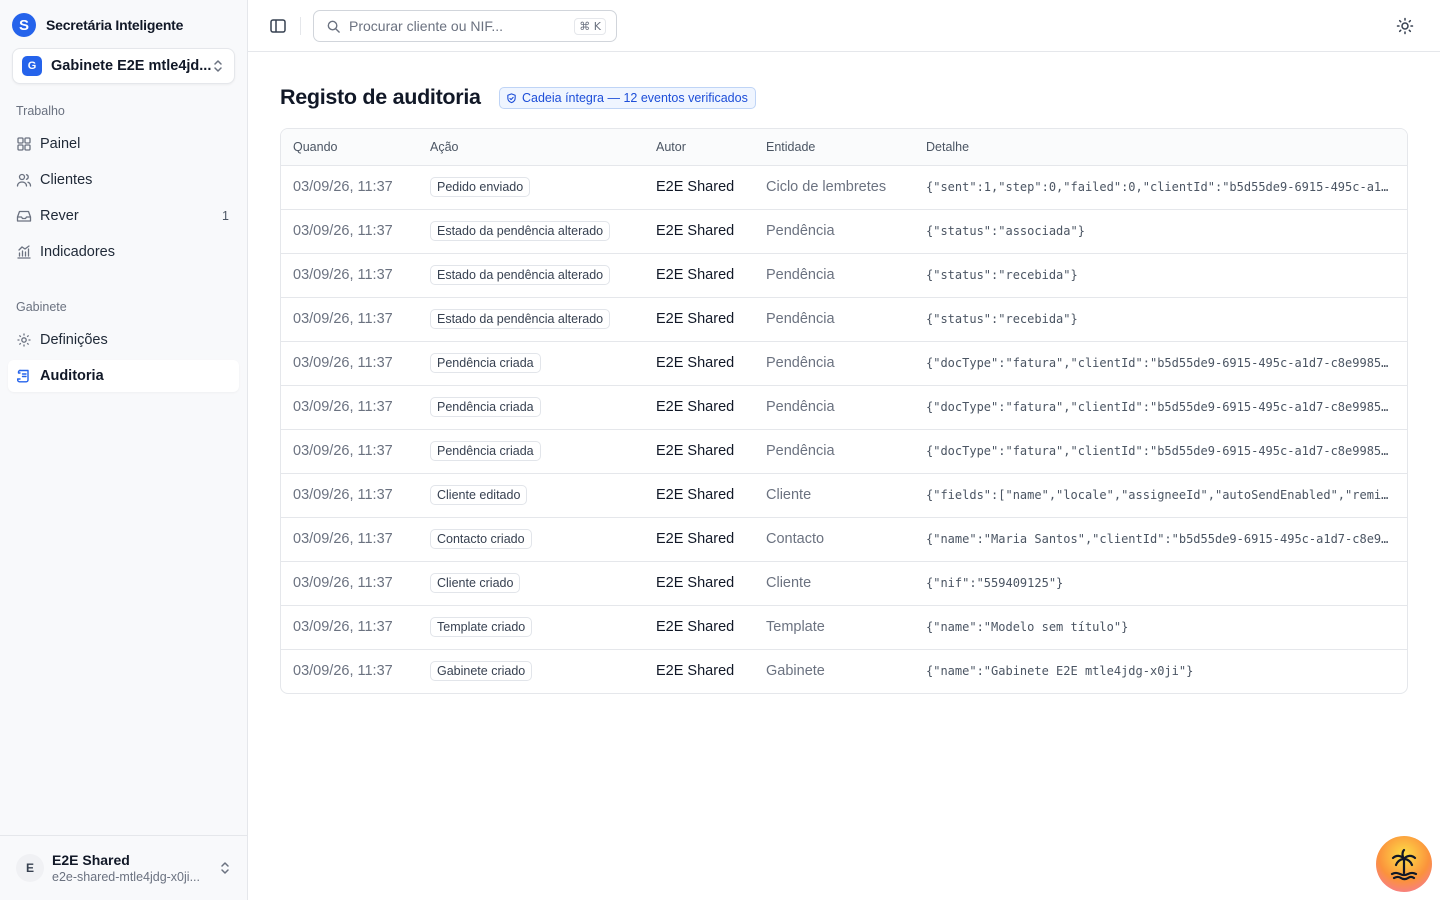 This screenshot has height=900, width=1440. What do you see at coordinates (1002, 319) in the screenshot?
I see `cell-detail: {"status":"recebida"}` at bounding box center [1002, 319].